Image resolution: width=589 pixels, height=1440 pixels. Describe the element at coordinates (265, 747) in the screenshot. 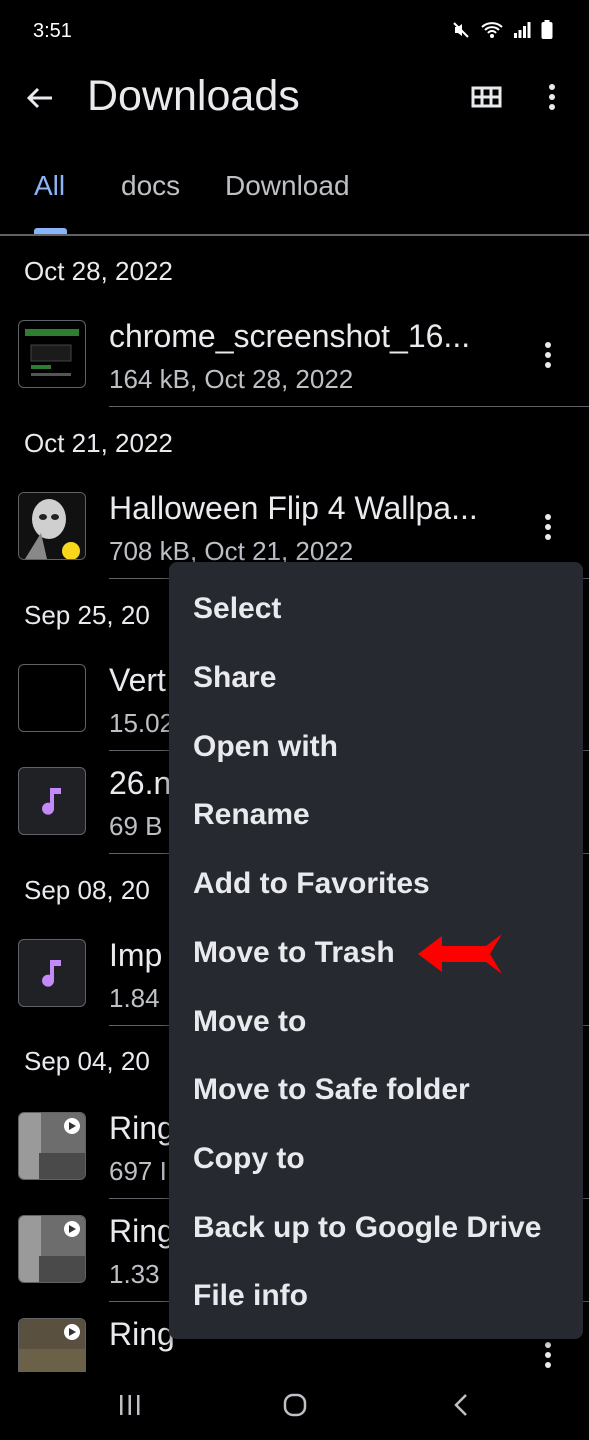

I see `menu-item-open-with: Open with` at that location.